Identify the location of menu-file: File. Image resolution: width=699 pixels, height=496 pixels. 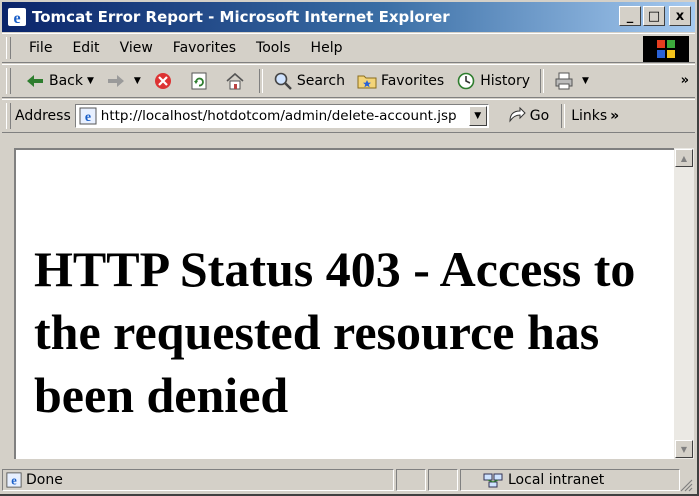
(40, 48).